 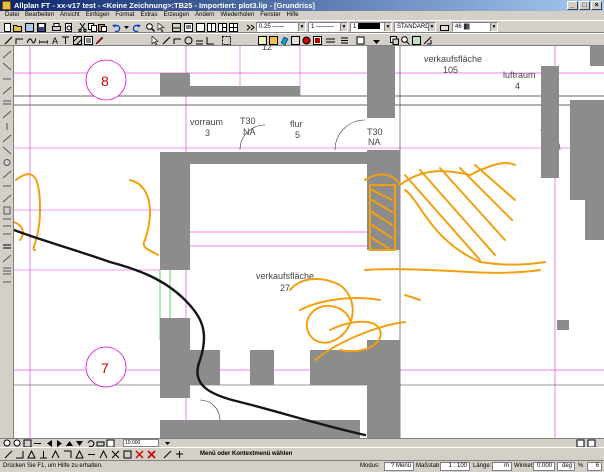 What do you see at coordinates (328, 27) in the screenshot?
I see `line-type-select: 1 ——— ▼` at bounding box center [328, 27].